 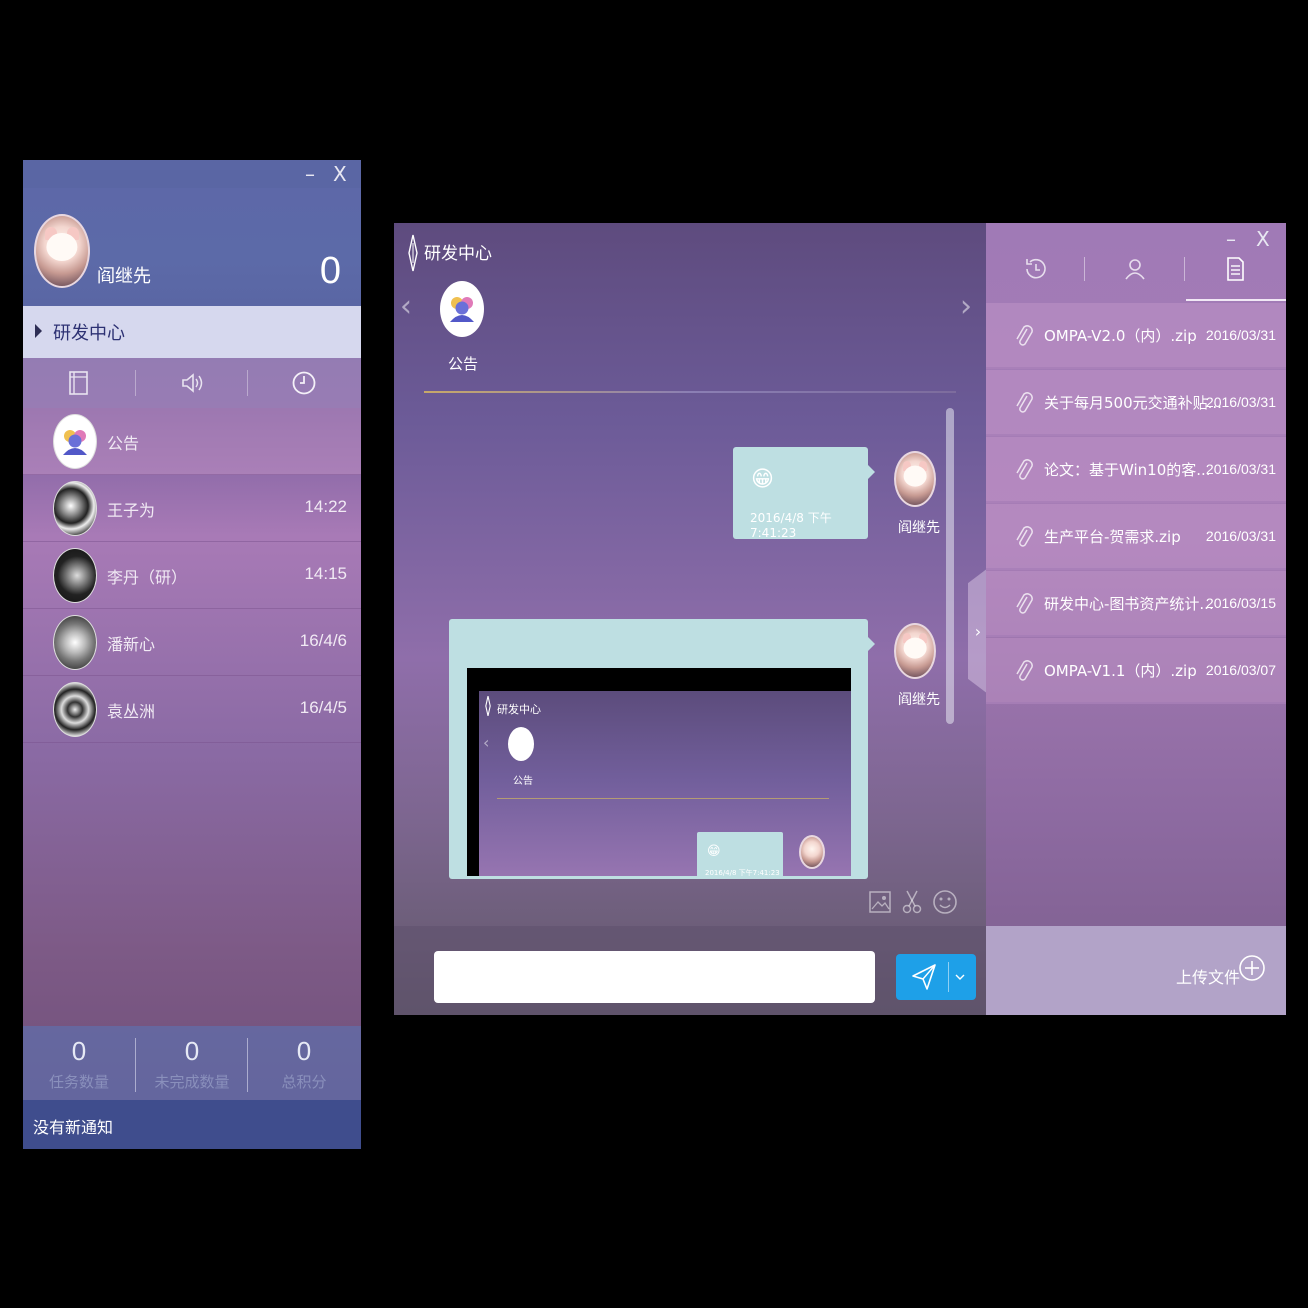 I want to click on user-score: 0, so click(x=330, y=271).